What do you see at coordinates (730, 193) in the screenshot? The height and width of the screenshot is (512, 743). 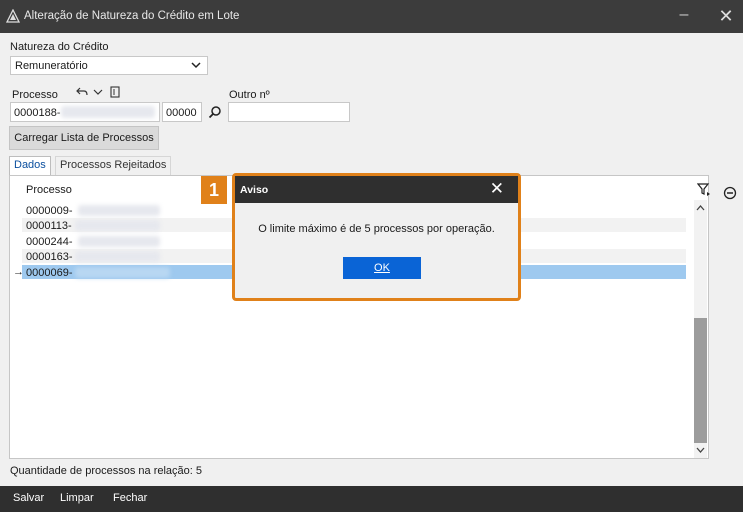 I see `collapse-icon` at bounding box center [730, 193].